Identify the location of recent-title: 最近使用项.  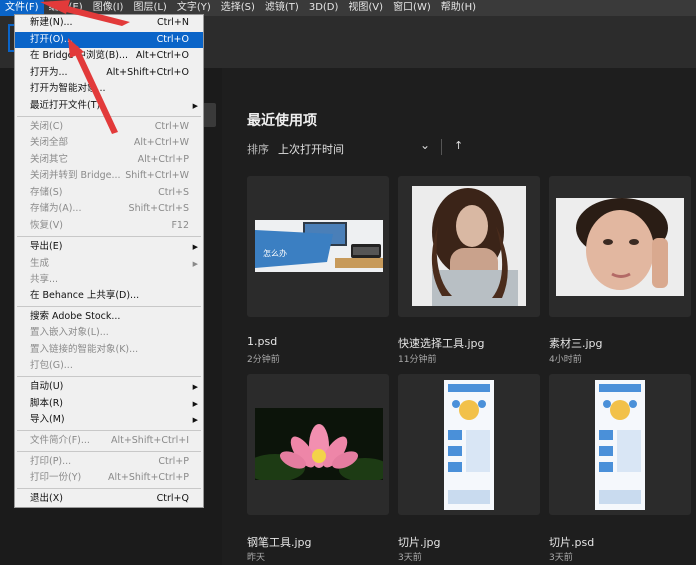
(282, 121).